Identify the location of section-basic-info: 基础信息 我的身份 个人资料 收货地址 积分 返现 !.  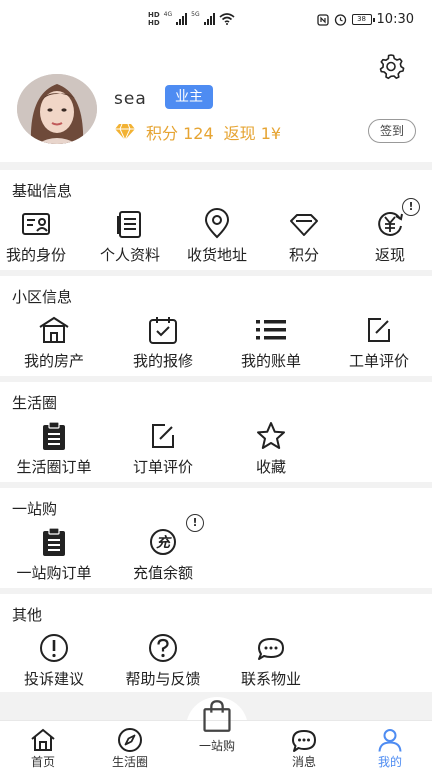
(216, 220).